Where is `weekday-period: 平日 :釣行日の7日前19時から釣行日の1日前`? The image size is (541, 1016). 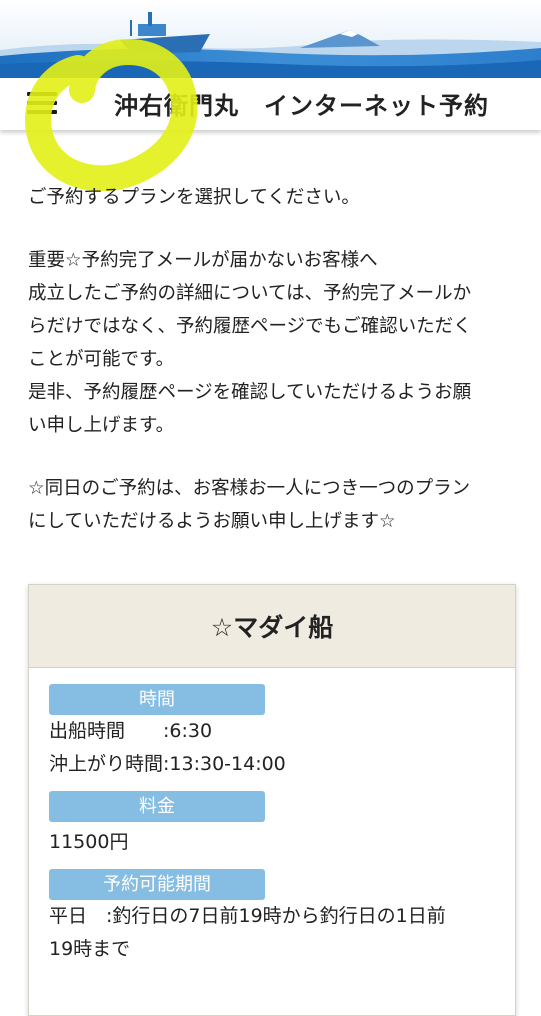 weekday-period: 平日 :釣行日の7日前19時から釣行日の1日前 is located at coordinates (247, 916).